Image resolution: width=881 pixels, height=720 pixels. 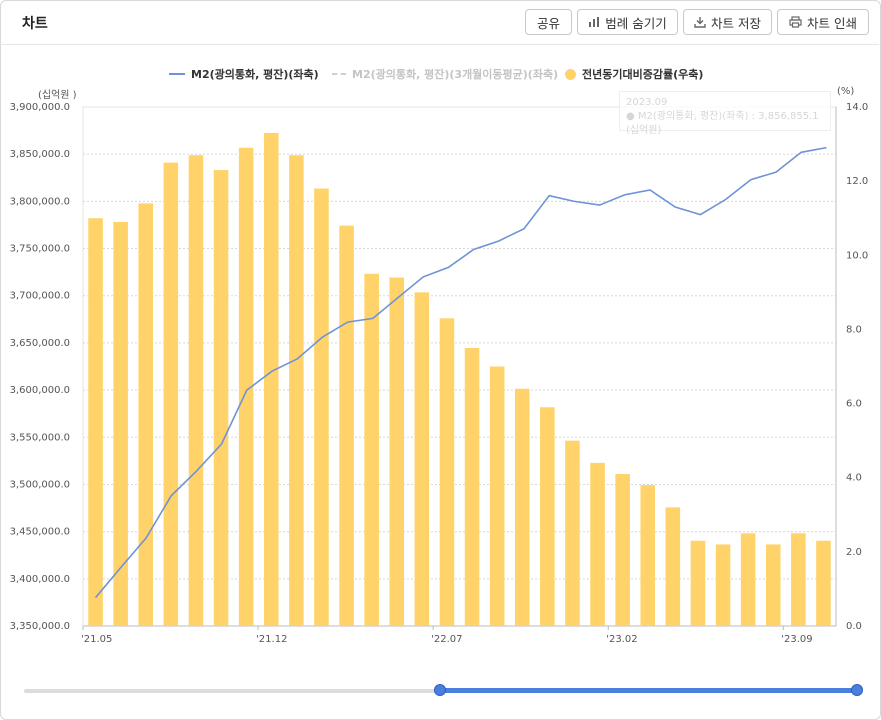 I want to click on right-axis-tick-label: 6.0, so click(x=854, y=404).